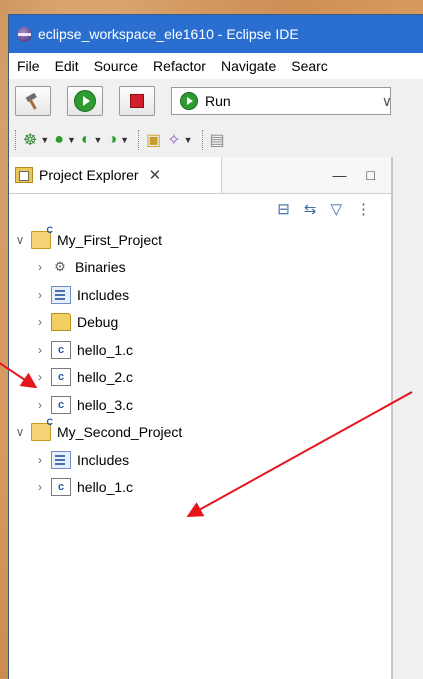  I want to click on binaries-icon: ⚙, so click(60, 267).